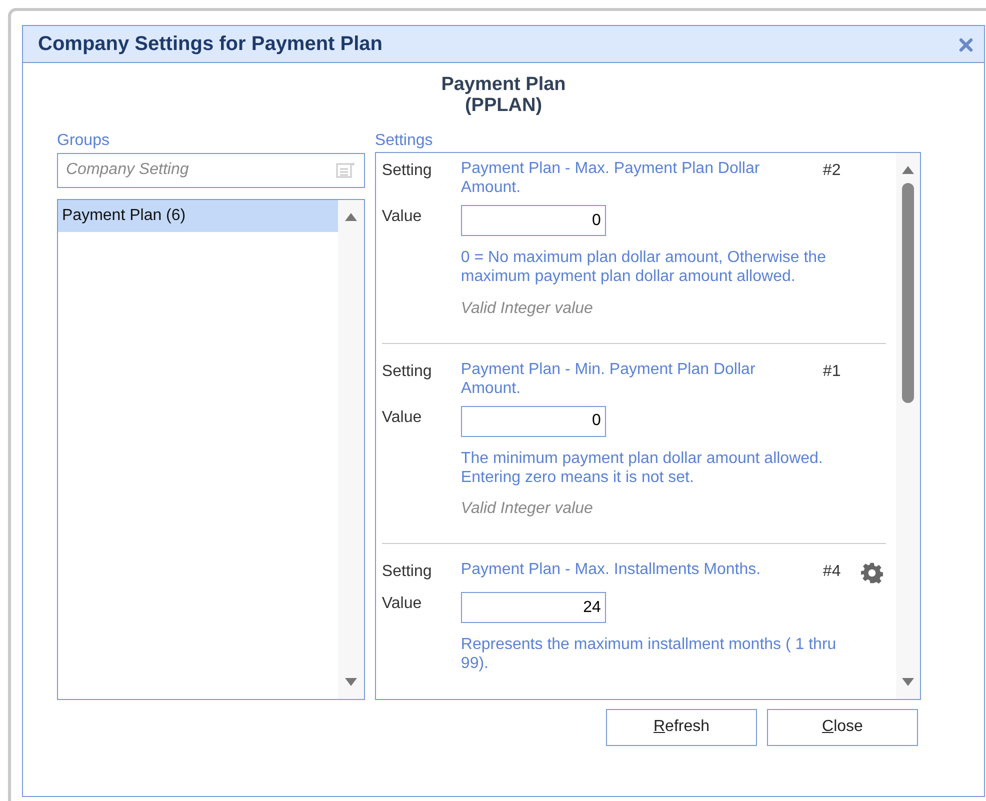 The image size is (986, 801). What do you see at coordinates (610, 178) in the screenshot?
I see `setting-name: Payment Plan - Max. Payment Plan Dollar Amount.` at bounding box center [610, 178].